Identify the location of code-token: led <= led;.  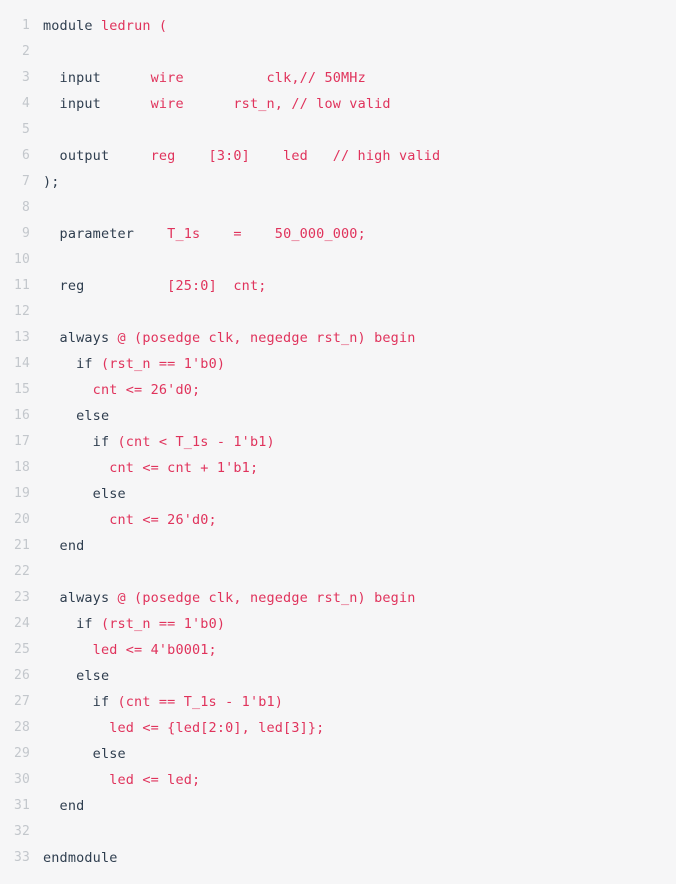
(122, 780).